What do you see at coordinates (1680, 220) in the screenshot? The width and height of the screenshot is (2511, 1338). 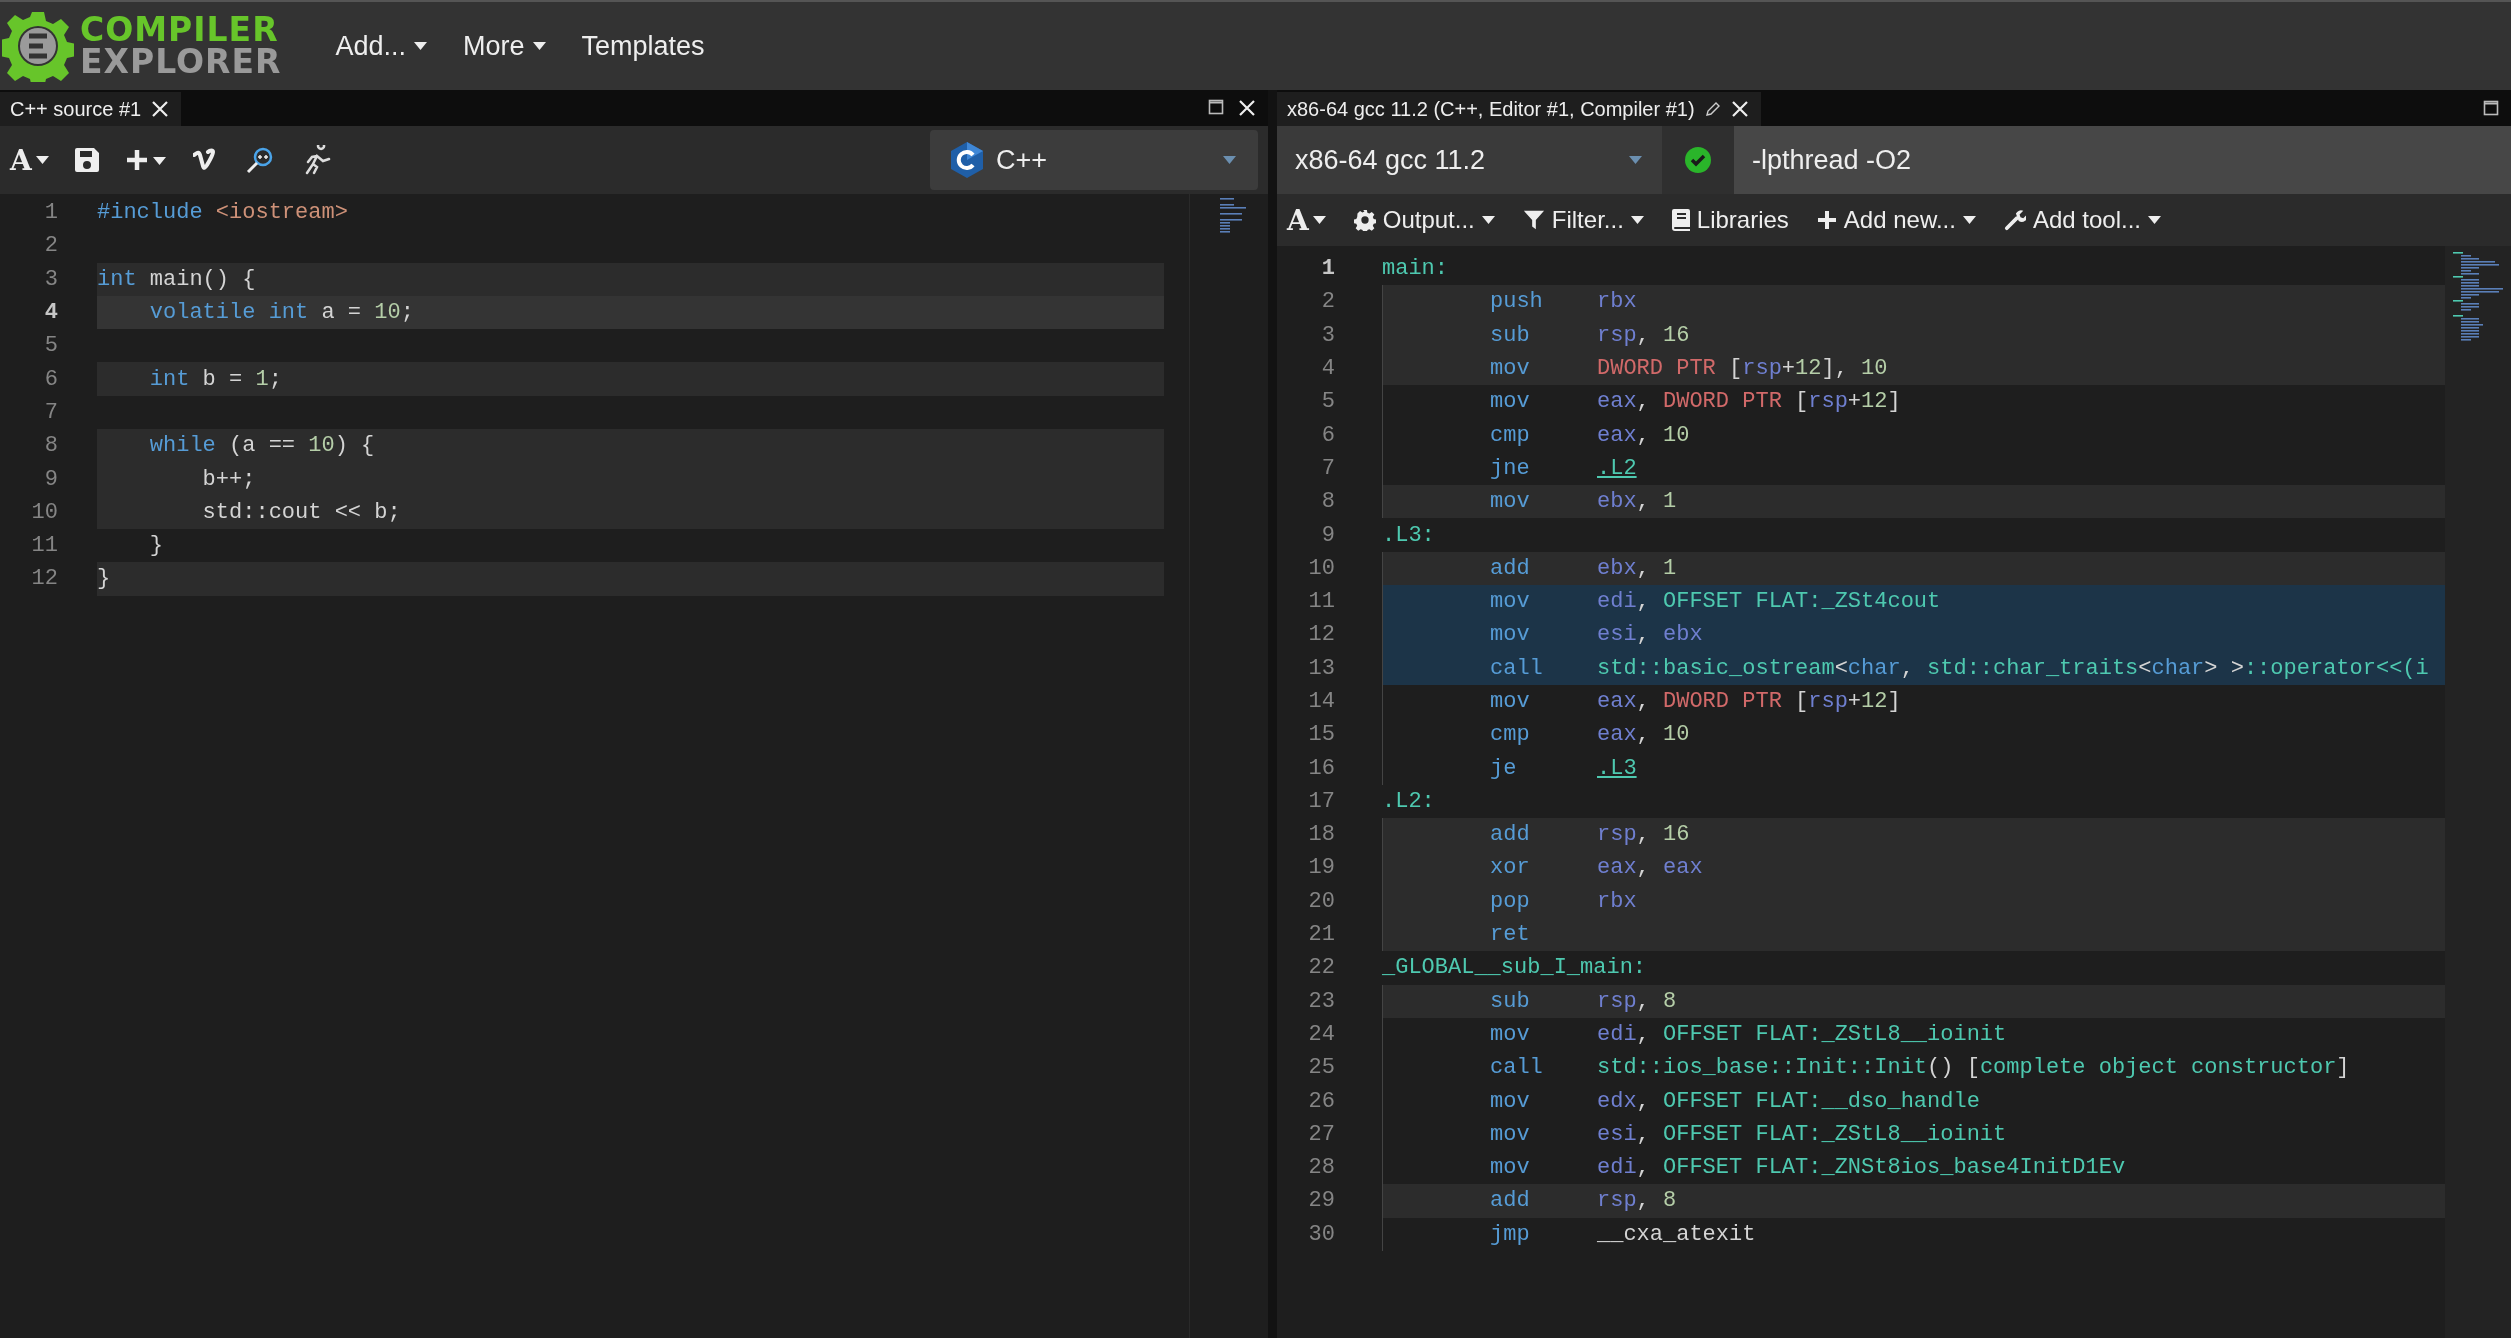 I see `book-icon` at bounding box center [1680, 220].